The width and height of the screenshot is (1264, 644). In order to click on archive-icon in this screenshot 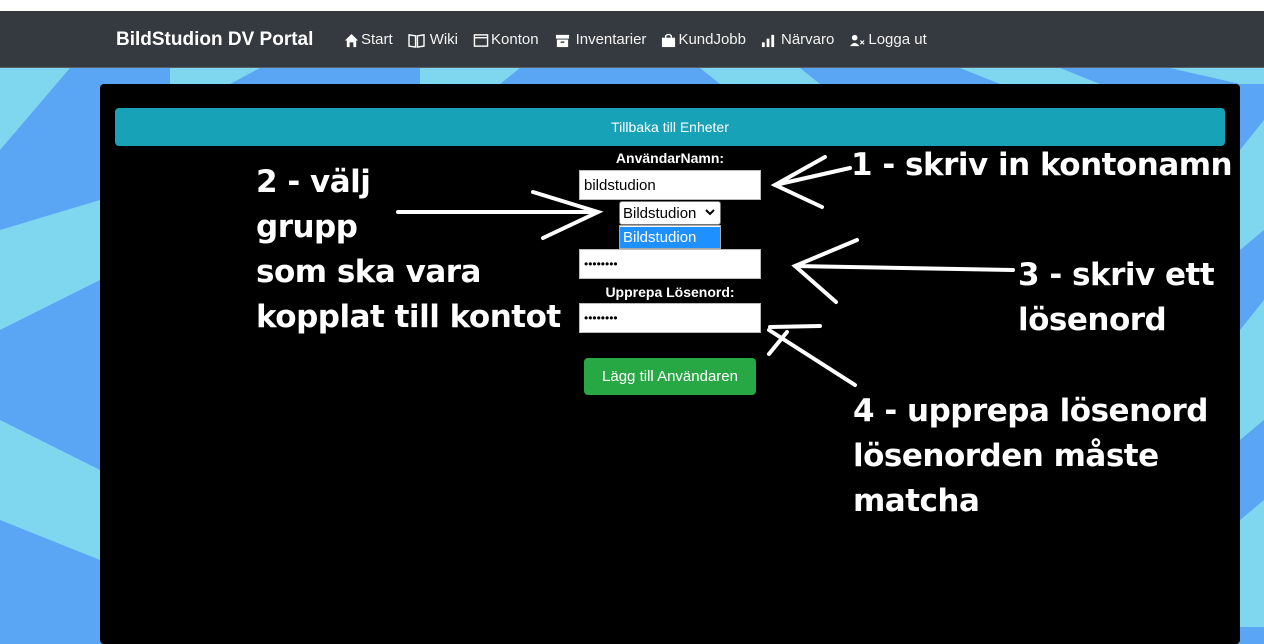, I will do `click(562, 40)`.